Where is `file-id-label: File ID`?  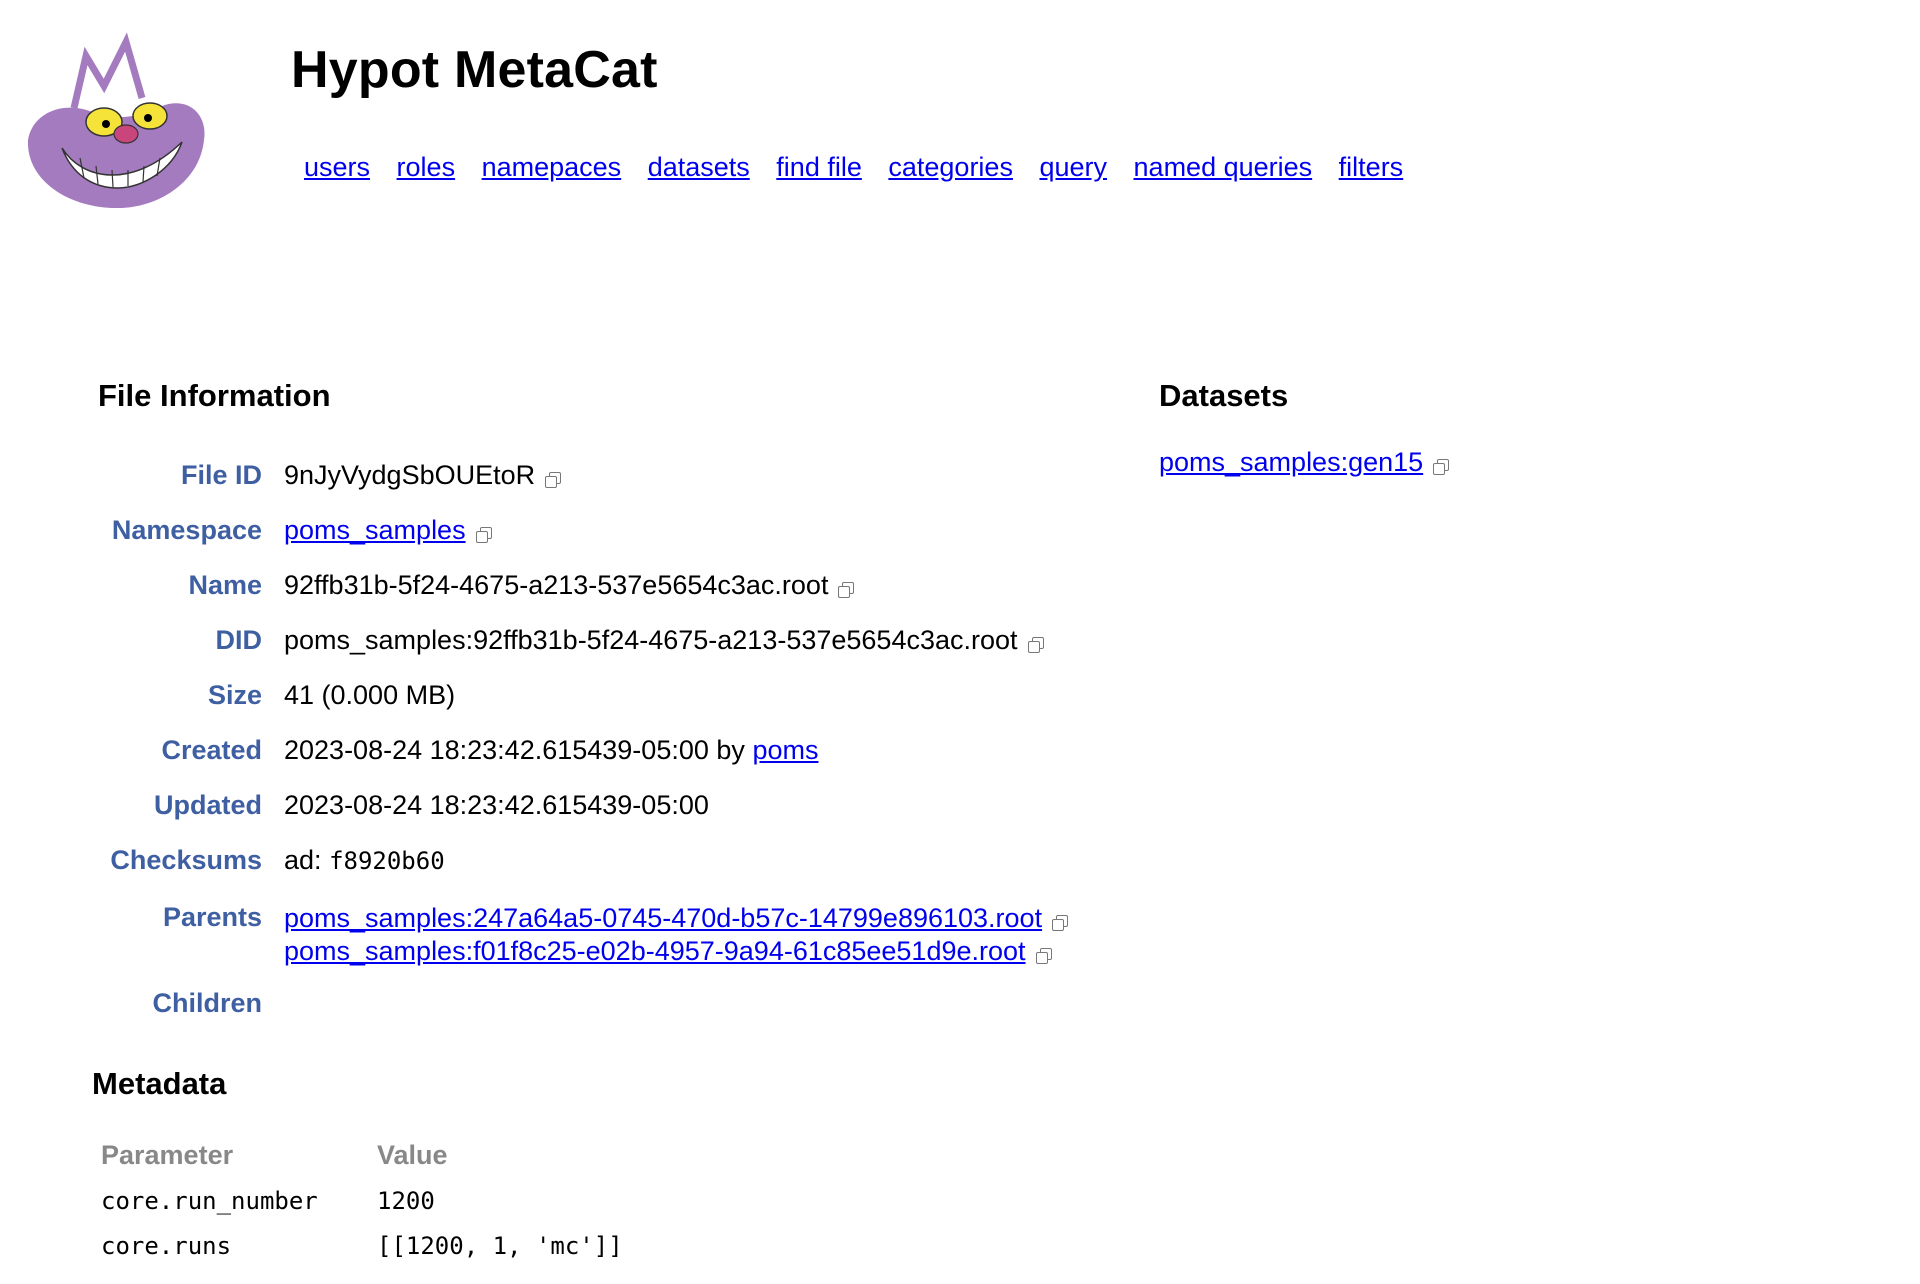
file-id-label: File ID is located at coordinates (221, 475).